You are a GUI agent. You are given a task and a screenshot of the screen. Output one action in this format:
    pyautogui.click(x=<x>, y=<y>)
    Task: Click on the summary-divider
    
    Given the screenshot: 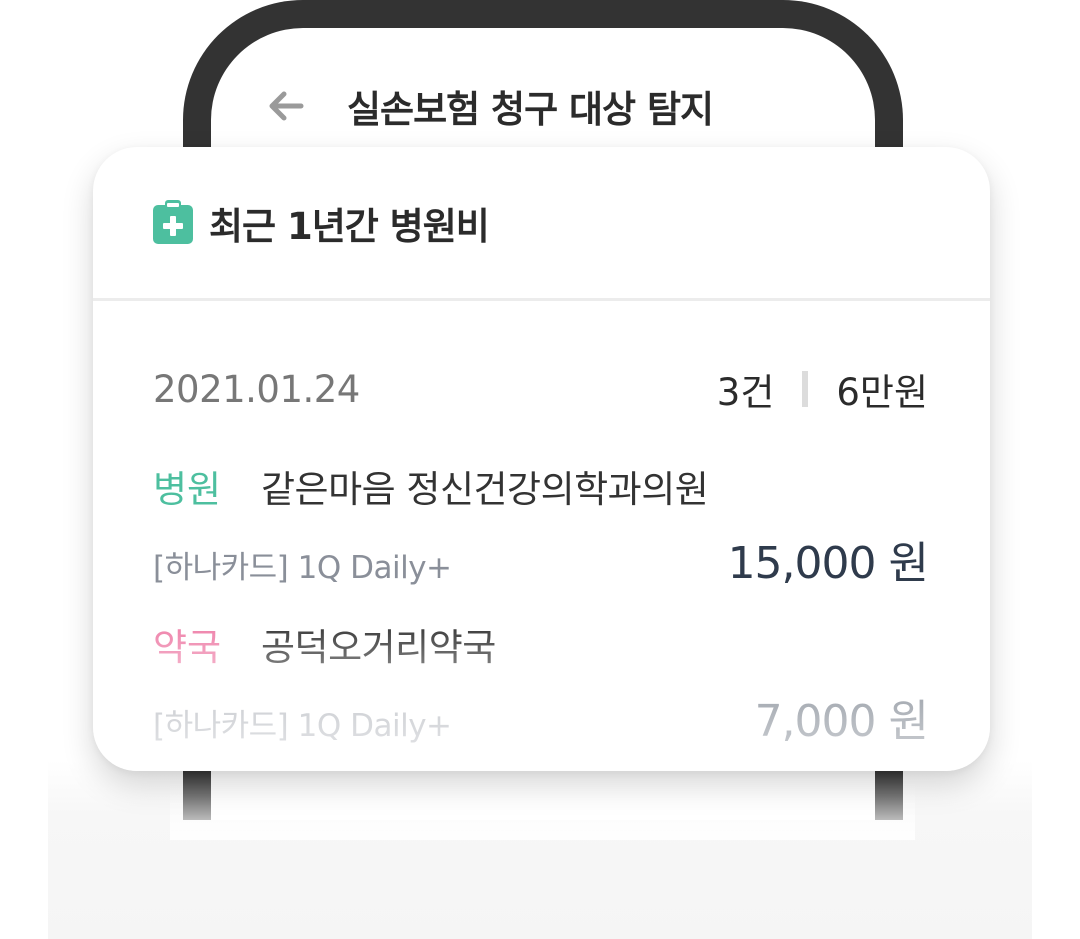 What is the action you would take?
    pyautogui.click(x=805, y=389)
    